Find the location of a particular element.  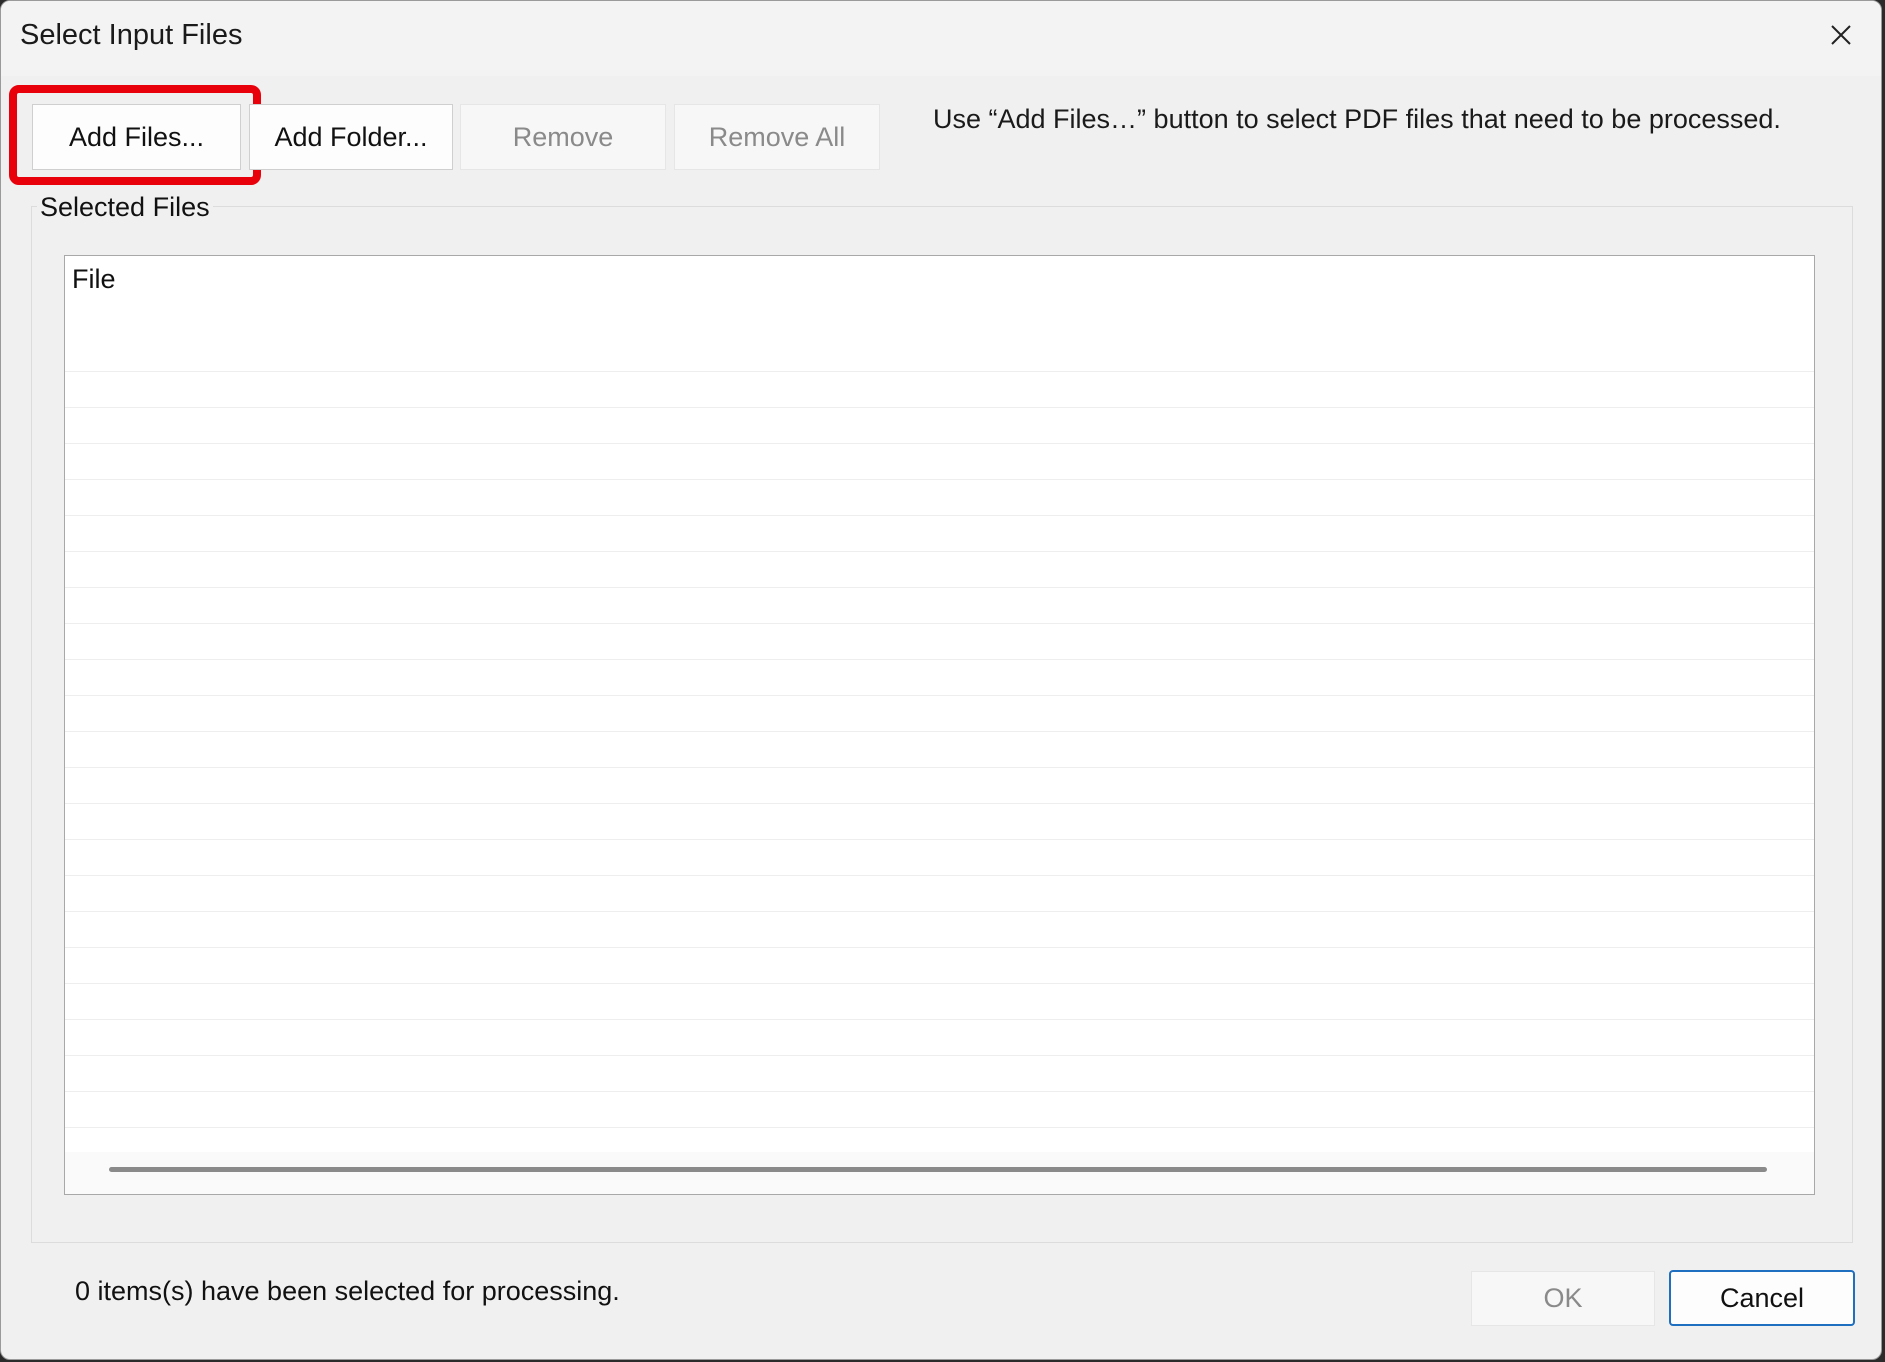

cancel-button: Cancel is located at coordinates (1762, 1298).